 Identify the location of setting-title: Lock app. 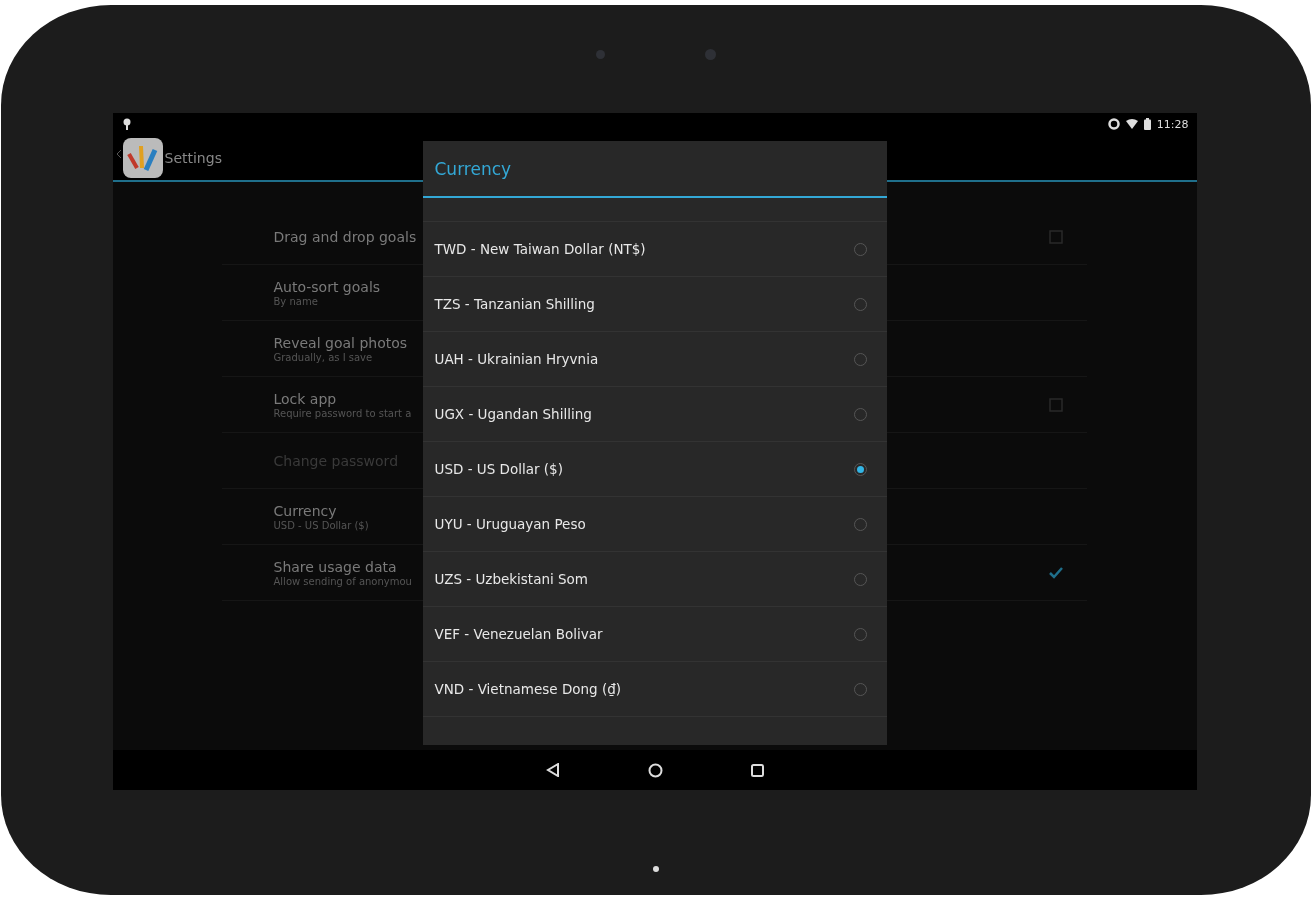
(305, 398).